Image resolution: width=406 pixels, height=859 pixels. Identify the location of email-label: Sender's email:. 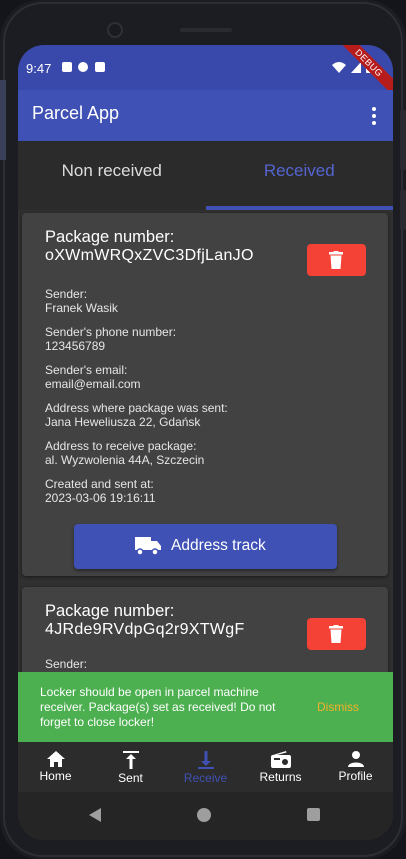
(86, 370).